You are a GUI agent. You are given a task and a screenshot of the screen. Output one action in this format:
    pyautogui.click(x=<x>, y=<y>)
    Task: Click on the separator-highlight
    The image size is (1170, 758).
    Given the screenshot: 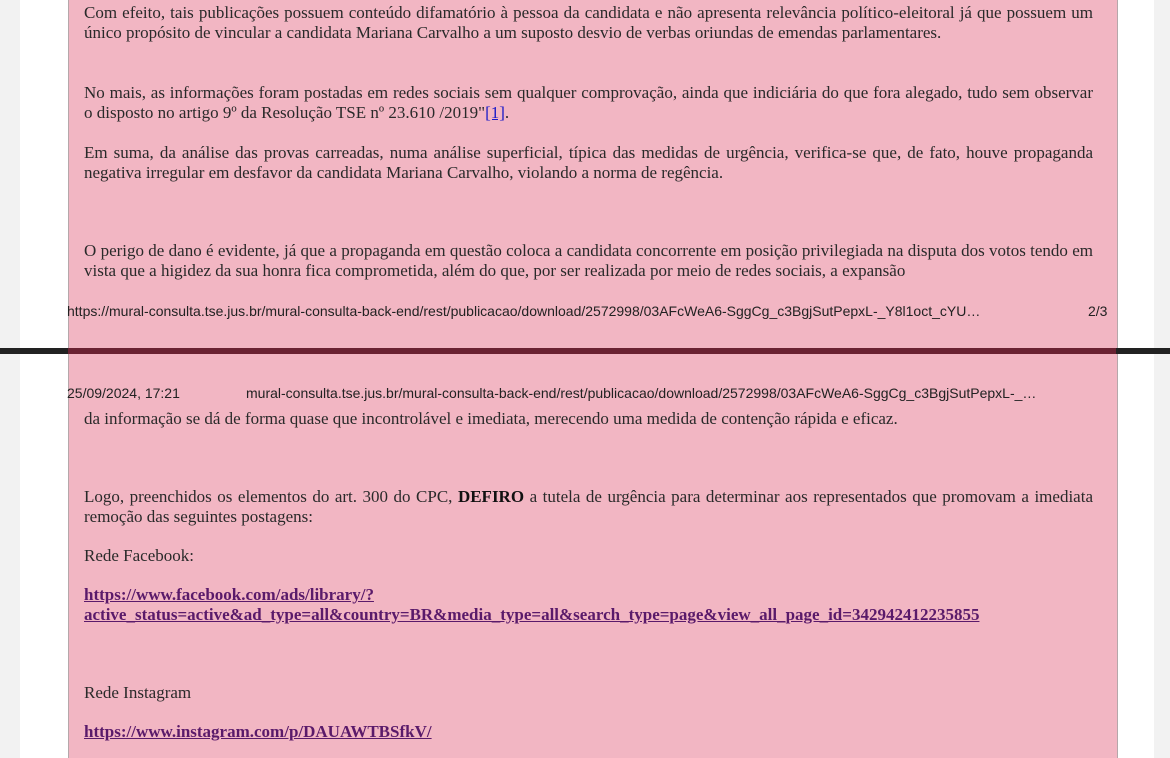 What is the action you would take?
    pyautogui.click(x=592, y=351)
    